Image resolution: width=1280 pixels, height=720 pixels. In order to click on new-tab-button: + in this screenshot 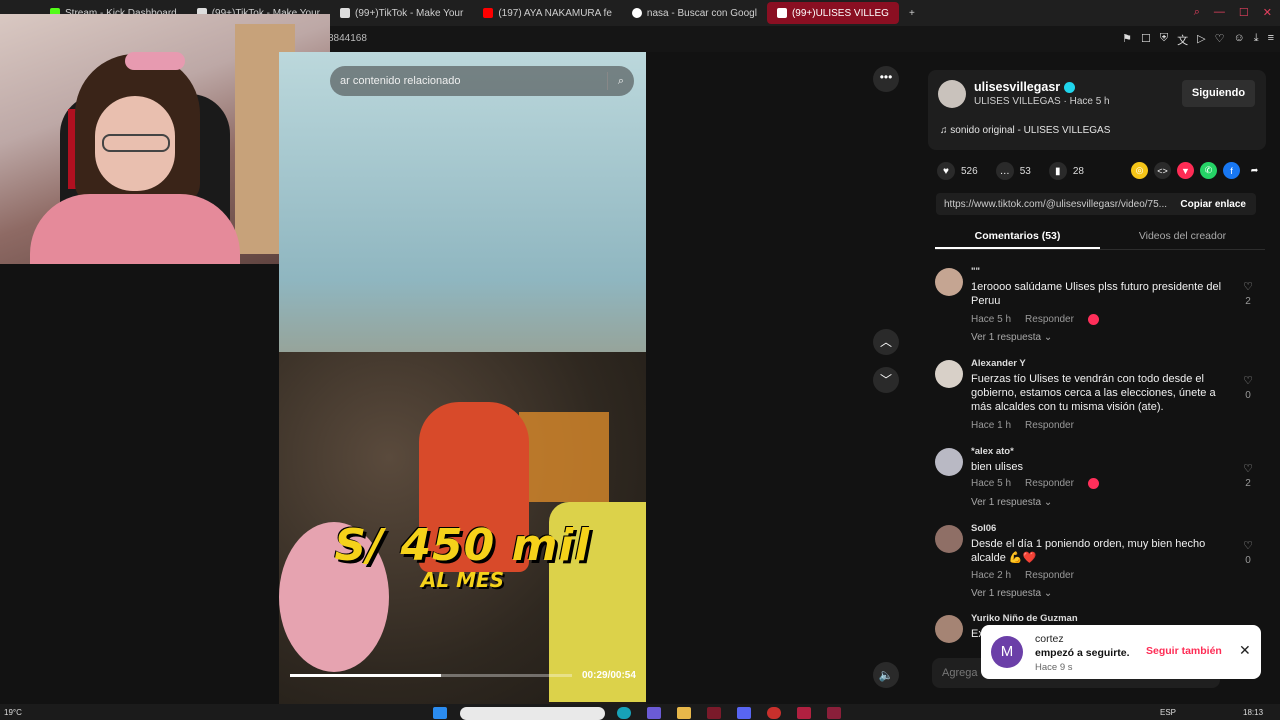, I will do `click(912, 13)`.